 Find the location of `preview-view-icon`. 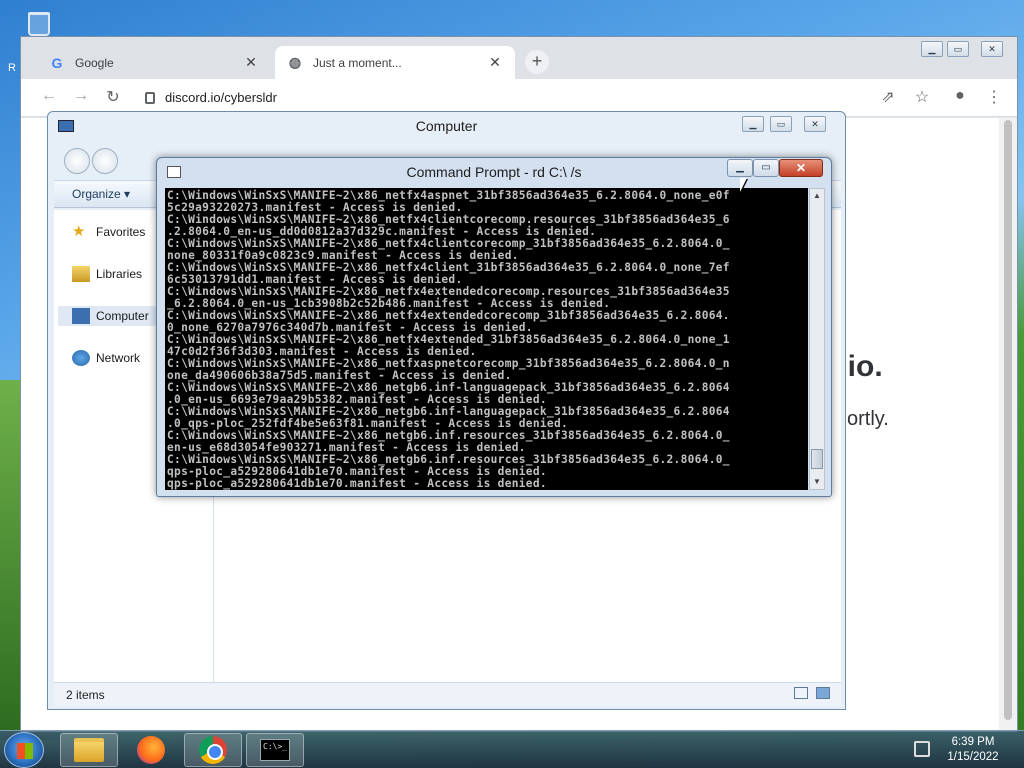

preview-view-icon is located at coordinates (823, 693).